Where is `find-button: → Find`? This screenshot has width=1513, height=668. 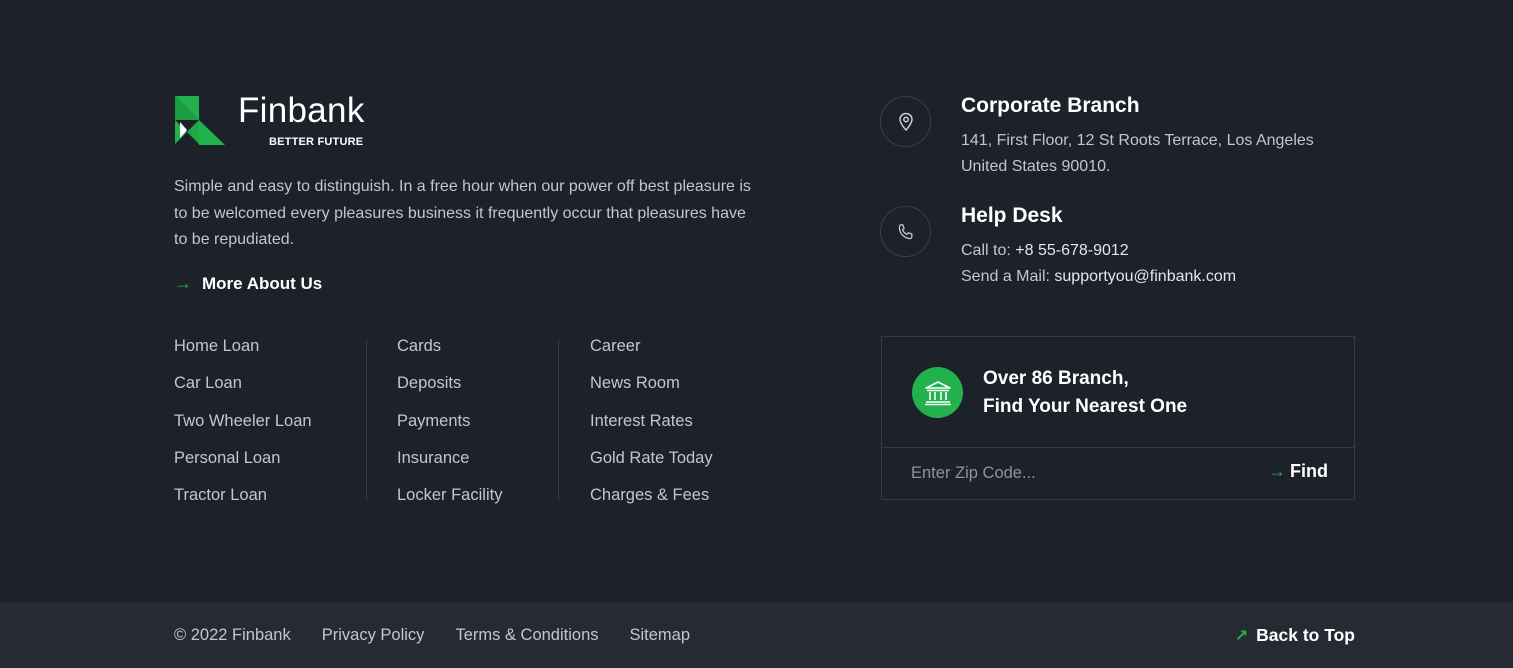
find-button: → Find is located at coordinates (1298, 471).